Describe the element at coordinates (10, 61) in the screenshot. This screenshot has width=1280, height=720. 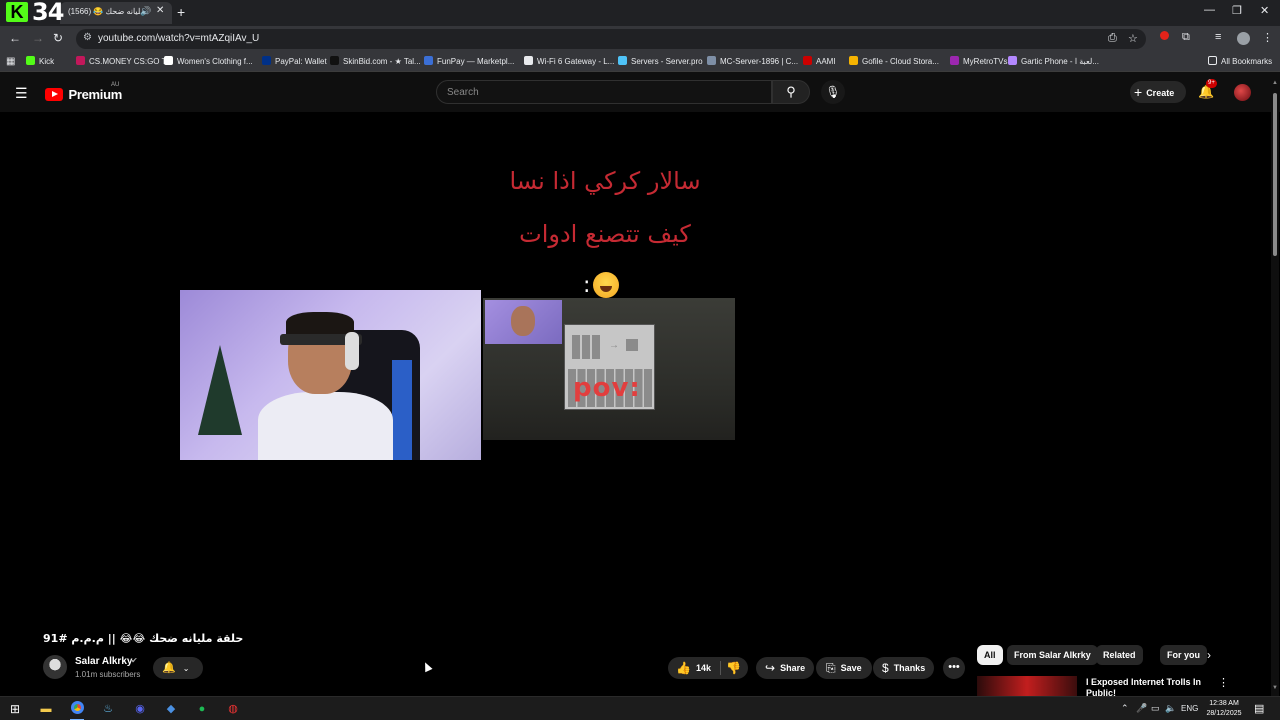
I see `apps-grid-icon: ▦` at that location.